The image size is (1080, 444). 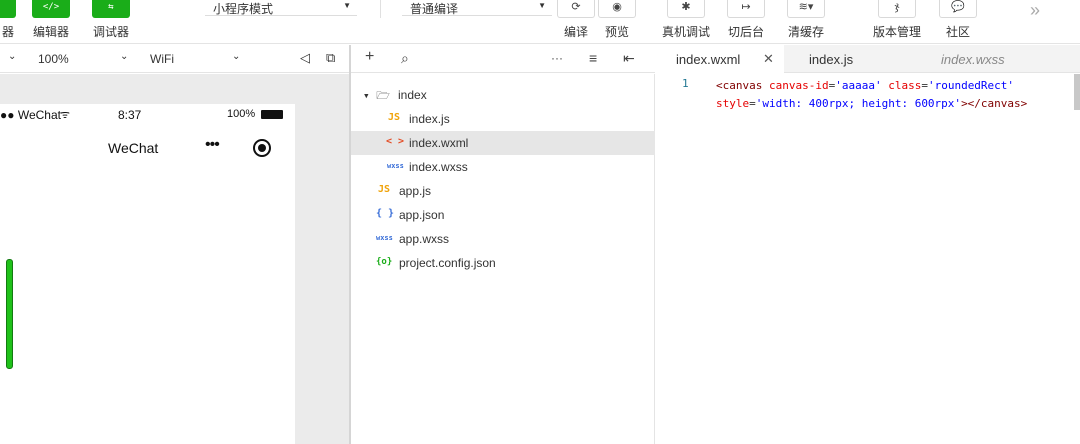 I want to click on tab-label: index.wxml, so click(x=708, y=59).